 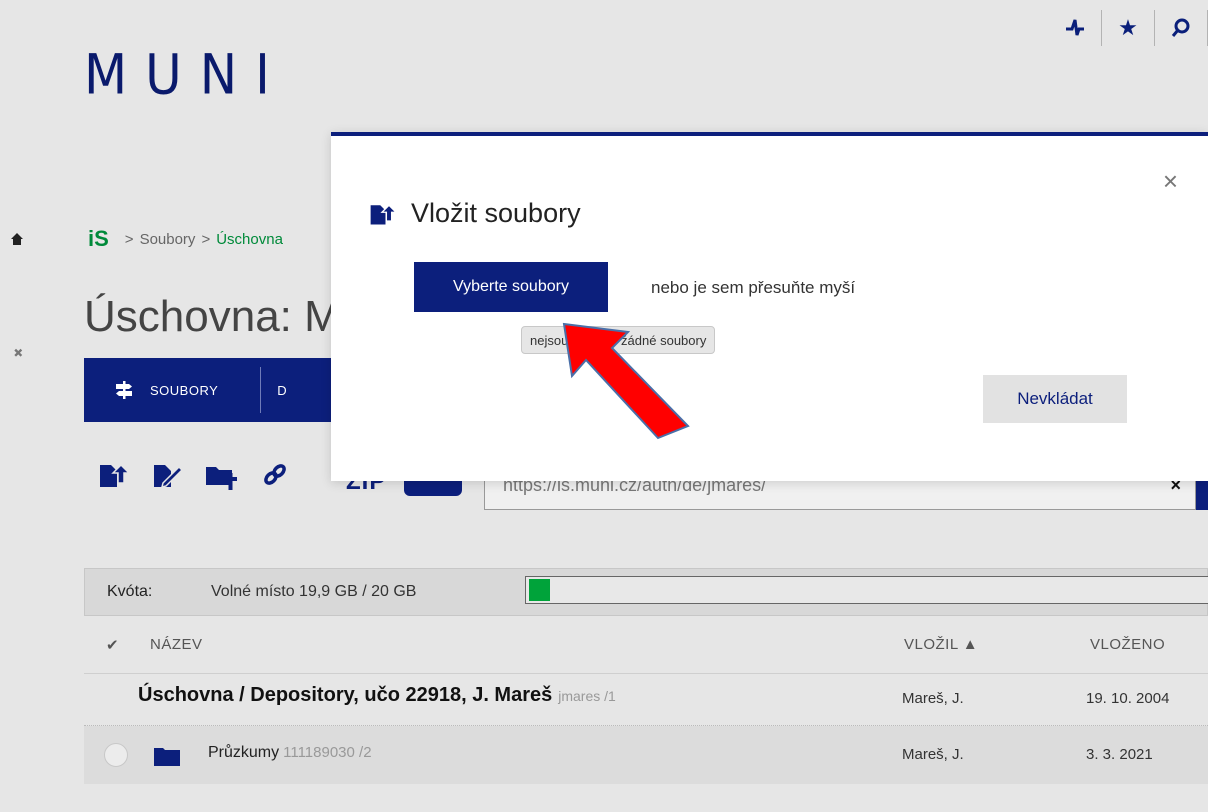 What do you see at coordinates (18, 352) in the screenshot?
I see `pin-icon: ✚` at bounding box center [18, 352].